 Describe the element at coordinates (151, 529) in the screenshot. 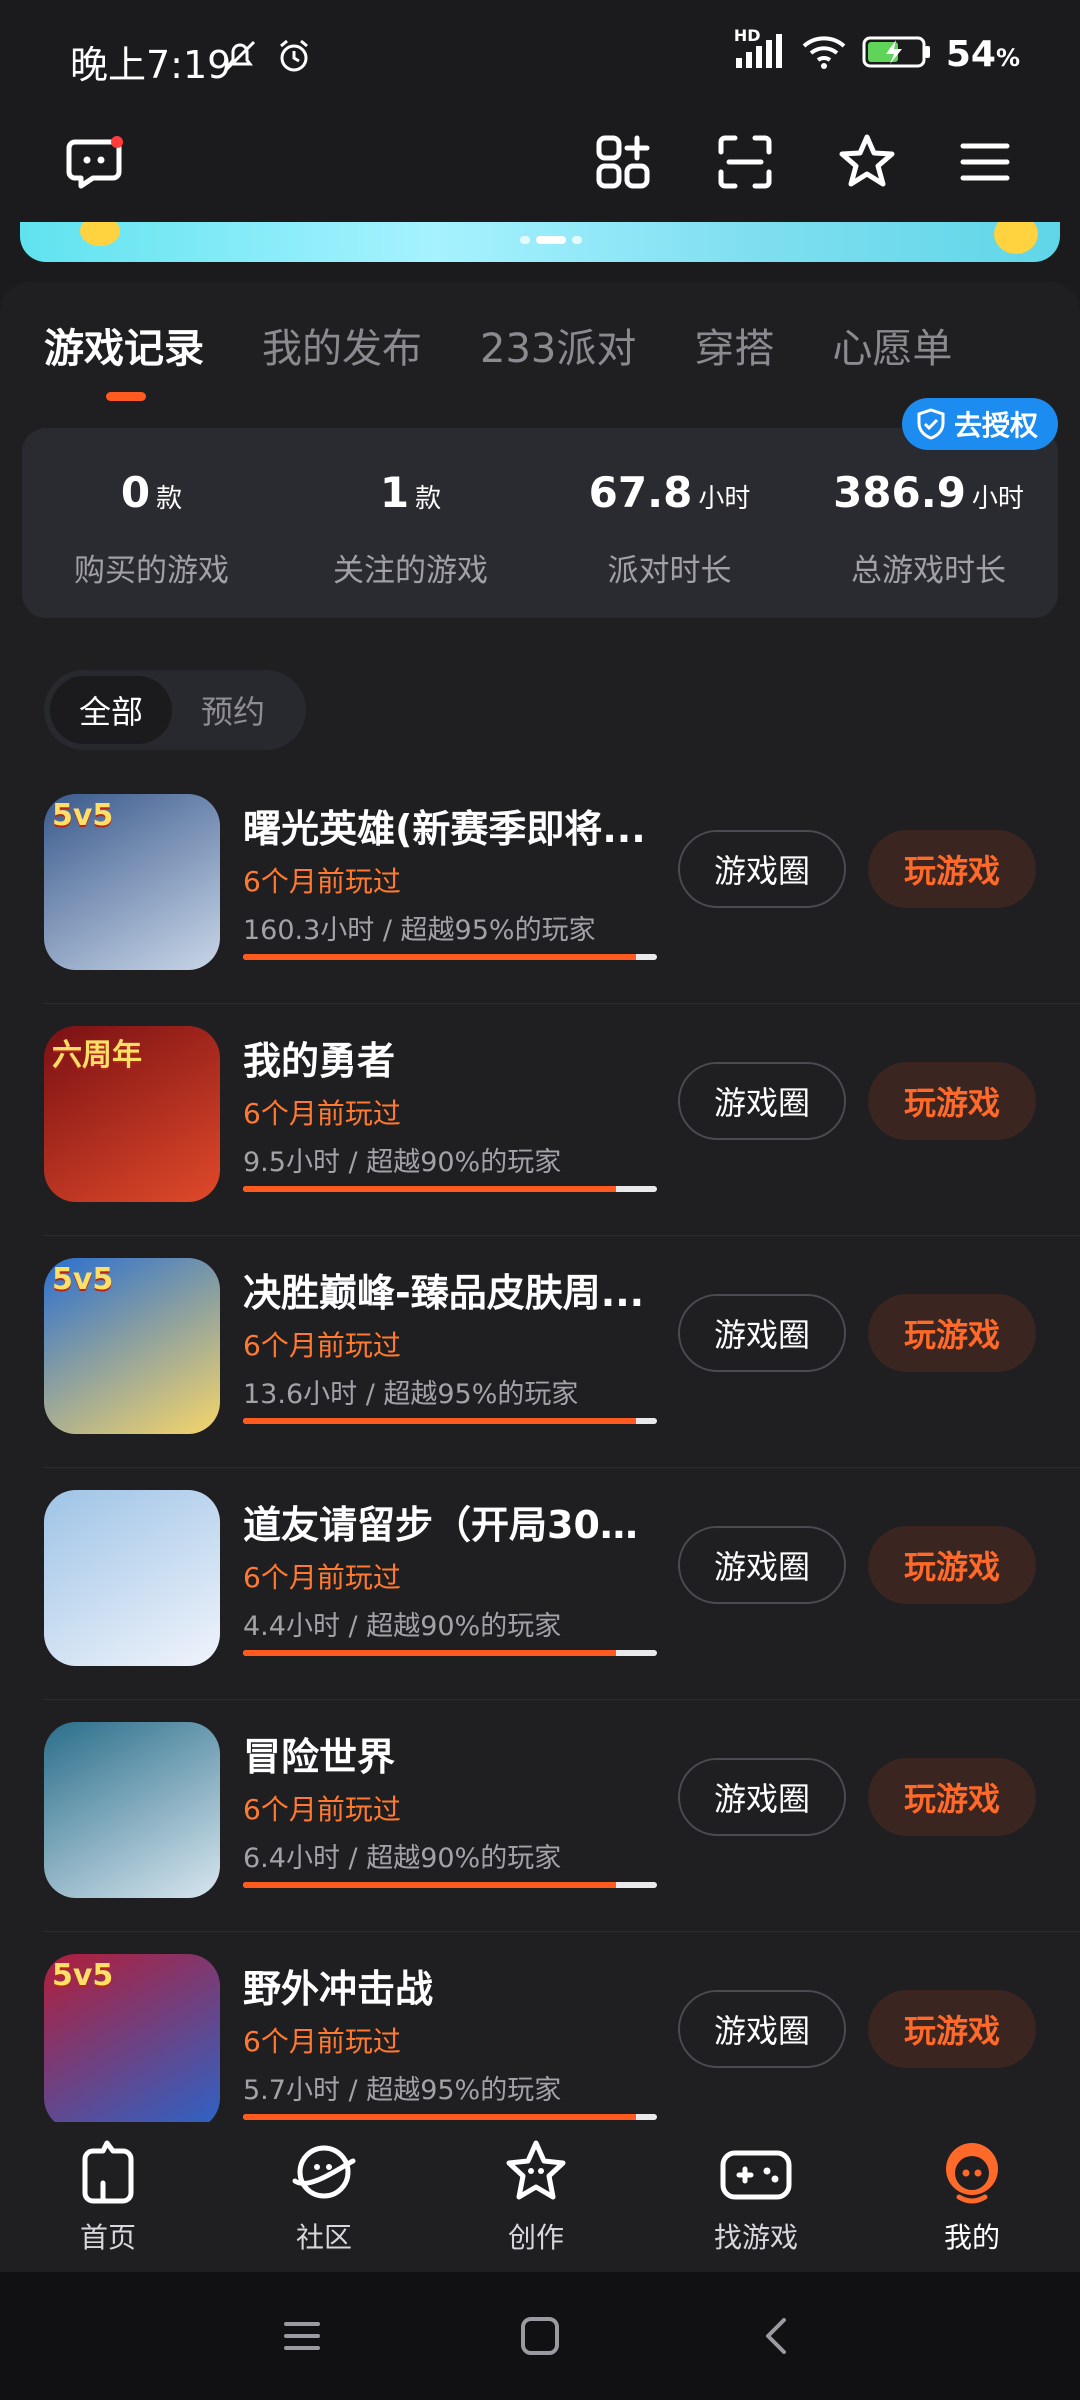

I see `stat-purchased: 0款 购买的游戏` at that location.